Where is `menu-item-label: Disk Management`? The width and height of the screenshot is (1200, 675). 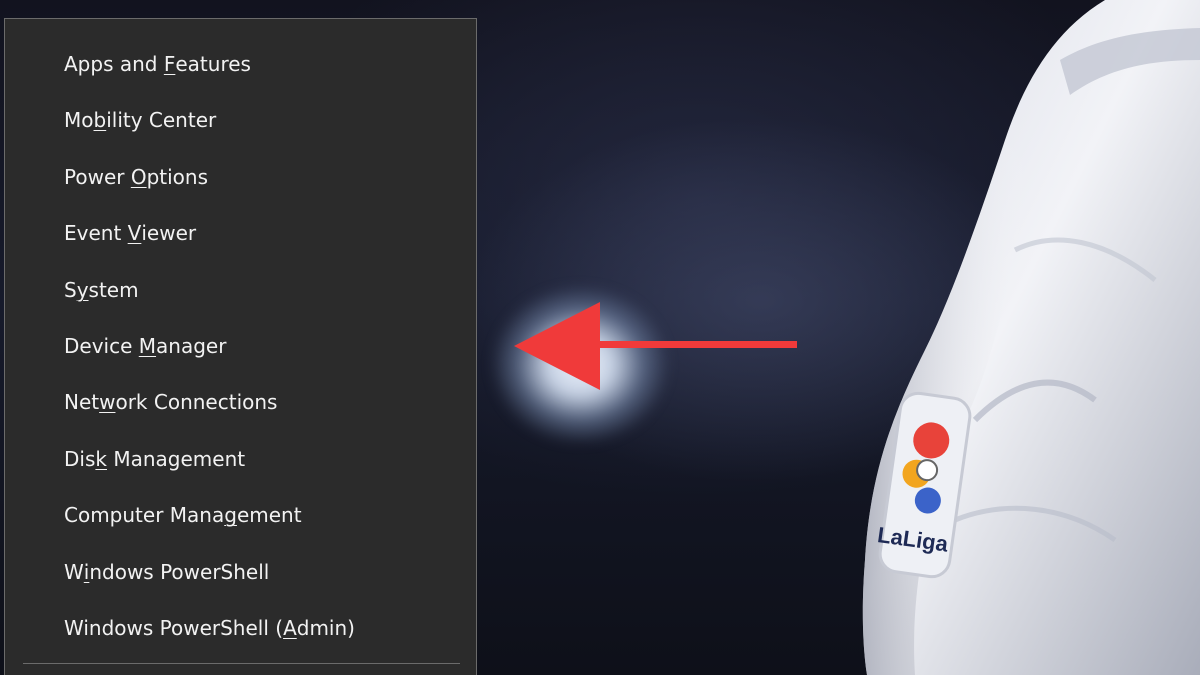
menu-item-label: Disk Management is located at coordinates (154, 459).